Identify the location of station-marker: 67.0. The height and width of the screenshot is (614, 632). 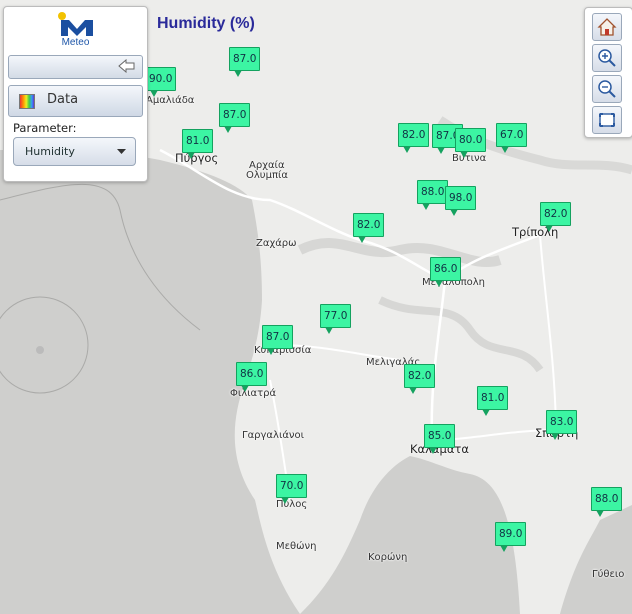
(512, 138).